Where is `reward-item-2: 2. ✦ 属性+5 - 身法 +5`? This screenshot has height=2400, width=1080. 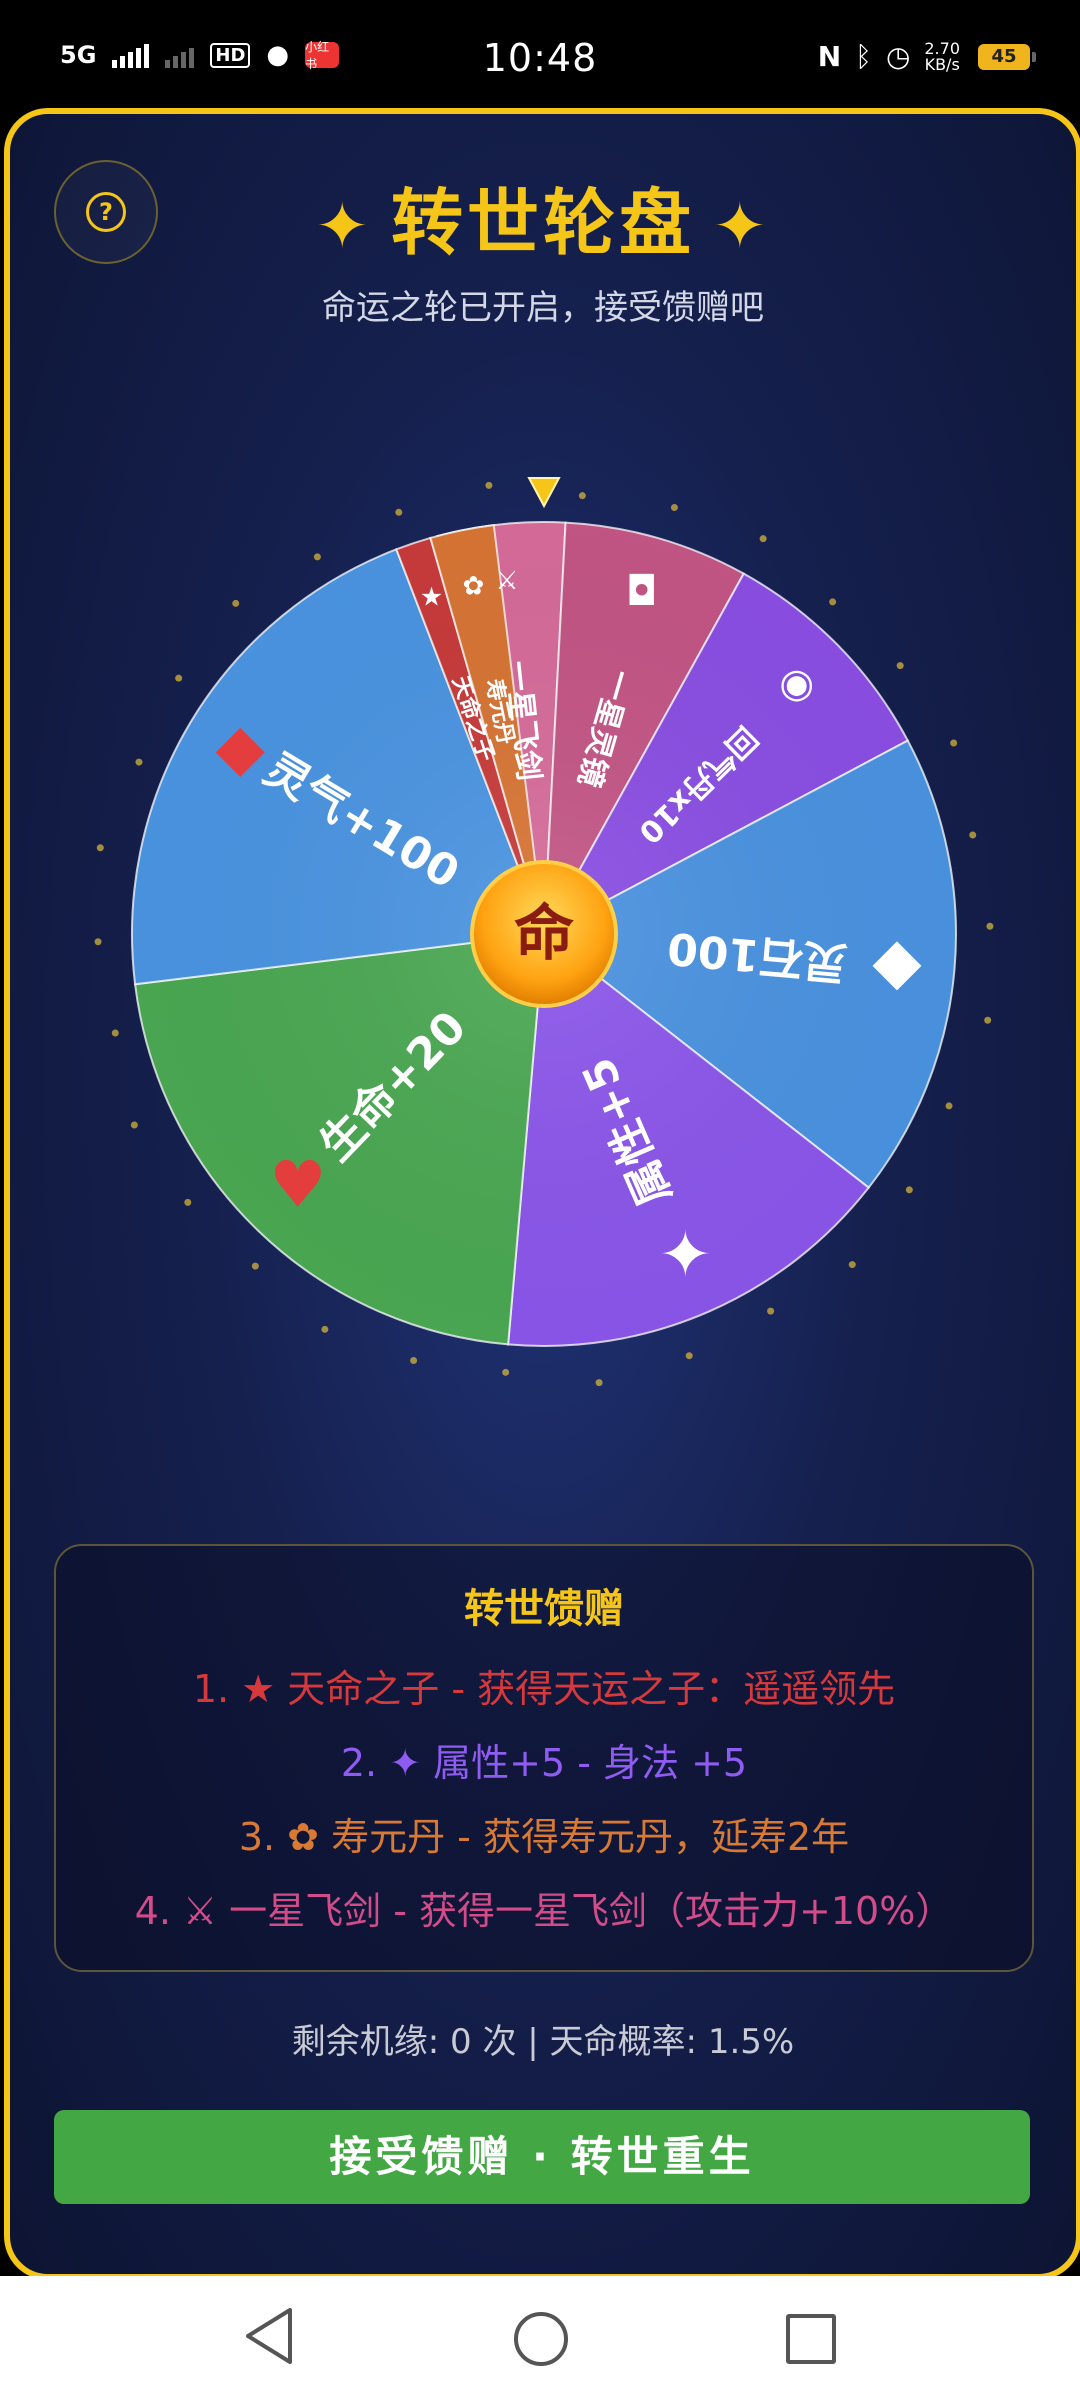
reward-item-2: 2. ✦ 属性+5 - 身法 +5 is located at coordinates (544, 1763).